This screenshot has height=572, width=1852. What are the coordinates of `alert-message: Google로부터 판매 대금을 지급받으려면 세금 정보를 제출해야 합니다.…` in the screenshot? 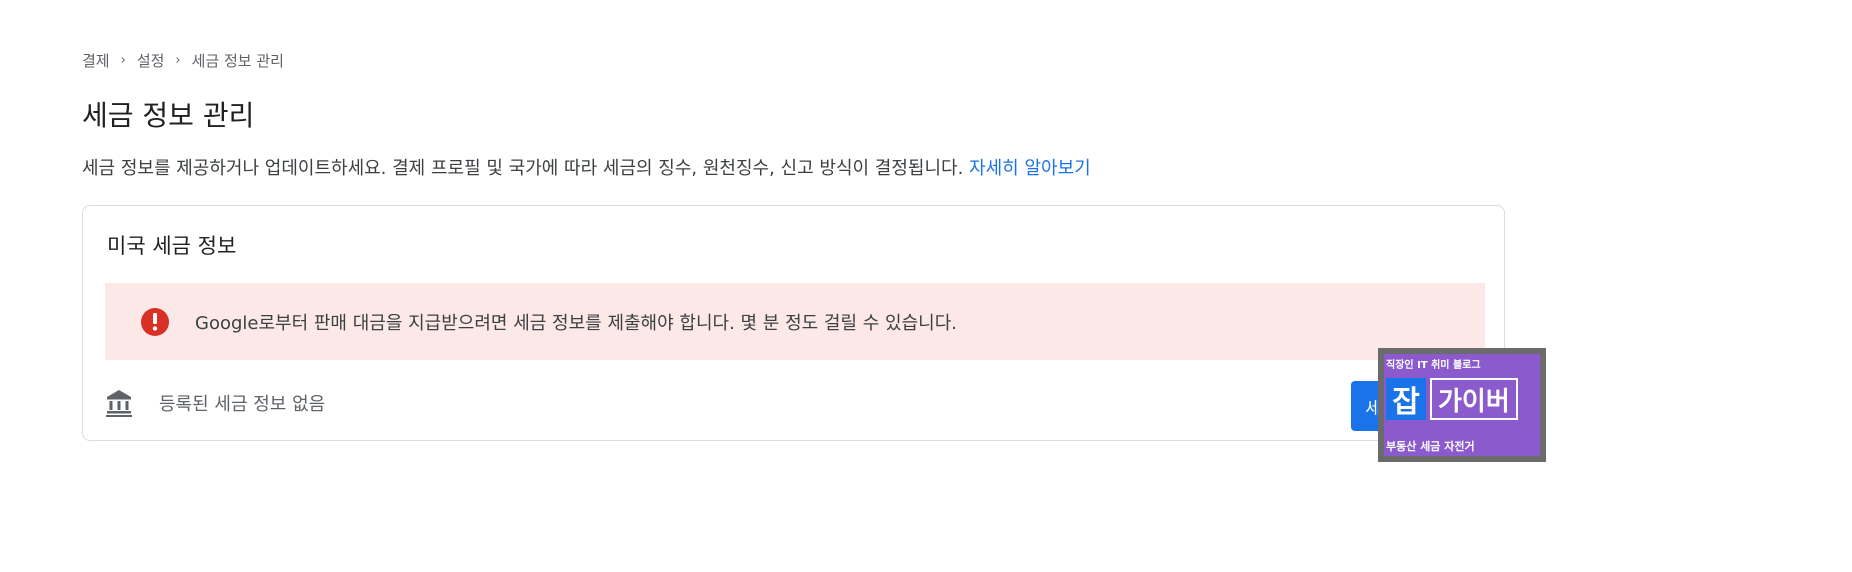 It's located at (576, 323).